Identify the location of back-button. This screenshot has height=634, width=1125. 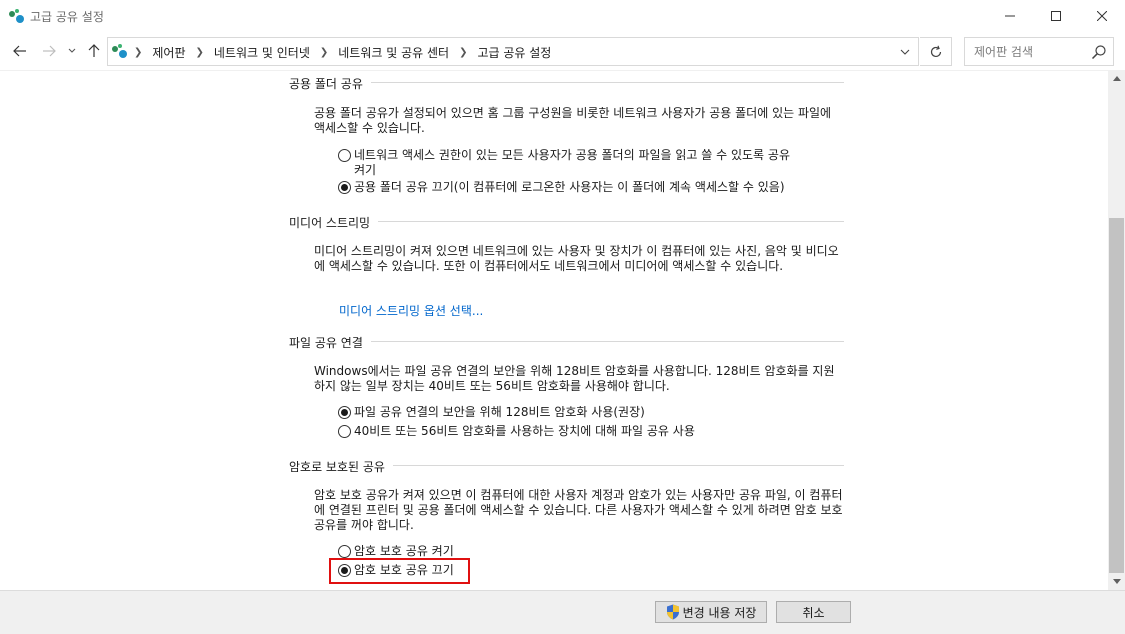
(20, 51).